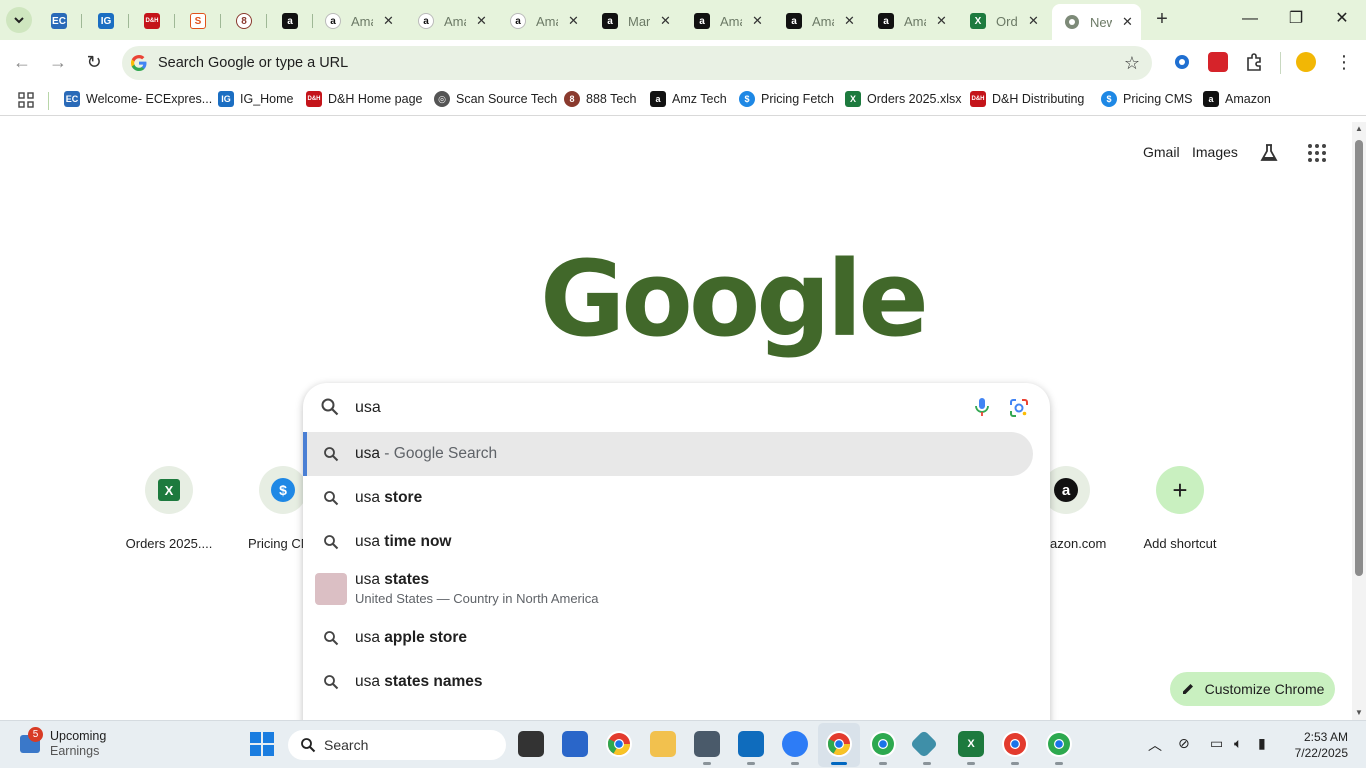 This screenshot has height=768, width=1366. Describe the element at coordinates (106, 21) in the screenshot. I see `pinned-tab-ig-home: IG` at that location.